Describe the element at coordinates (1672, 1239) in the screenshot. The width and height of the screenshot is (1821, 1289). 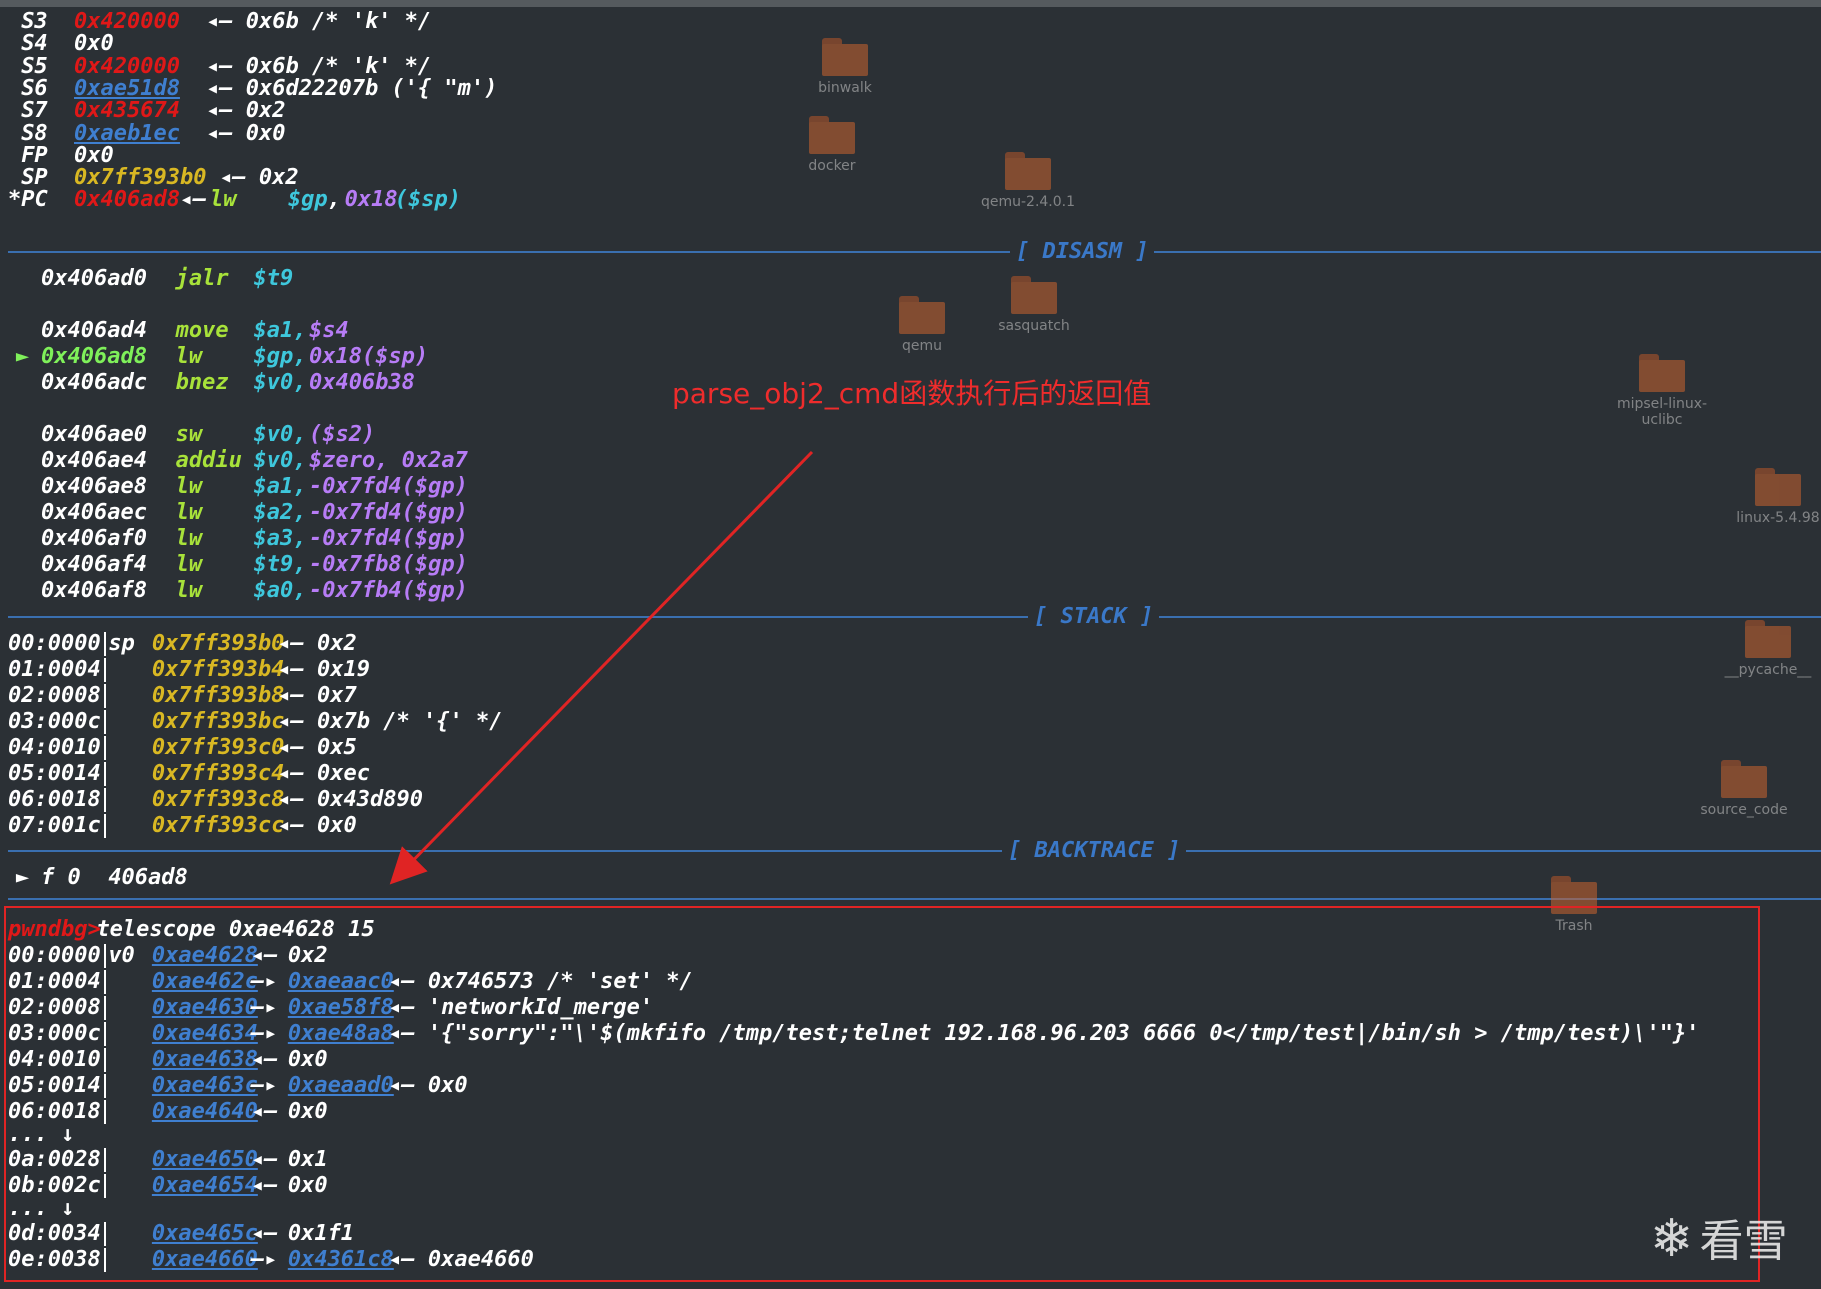
I see `snowflake-icon: ❄` at that location.